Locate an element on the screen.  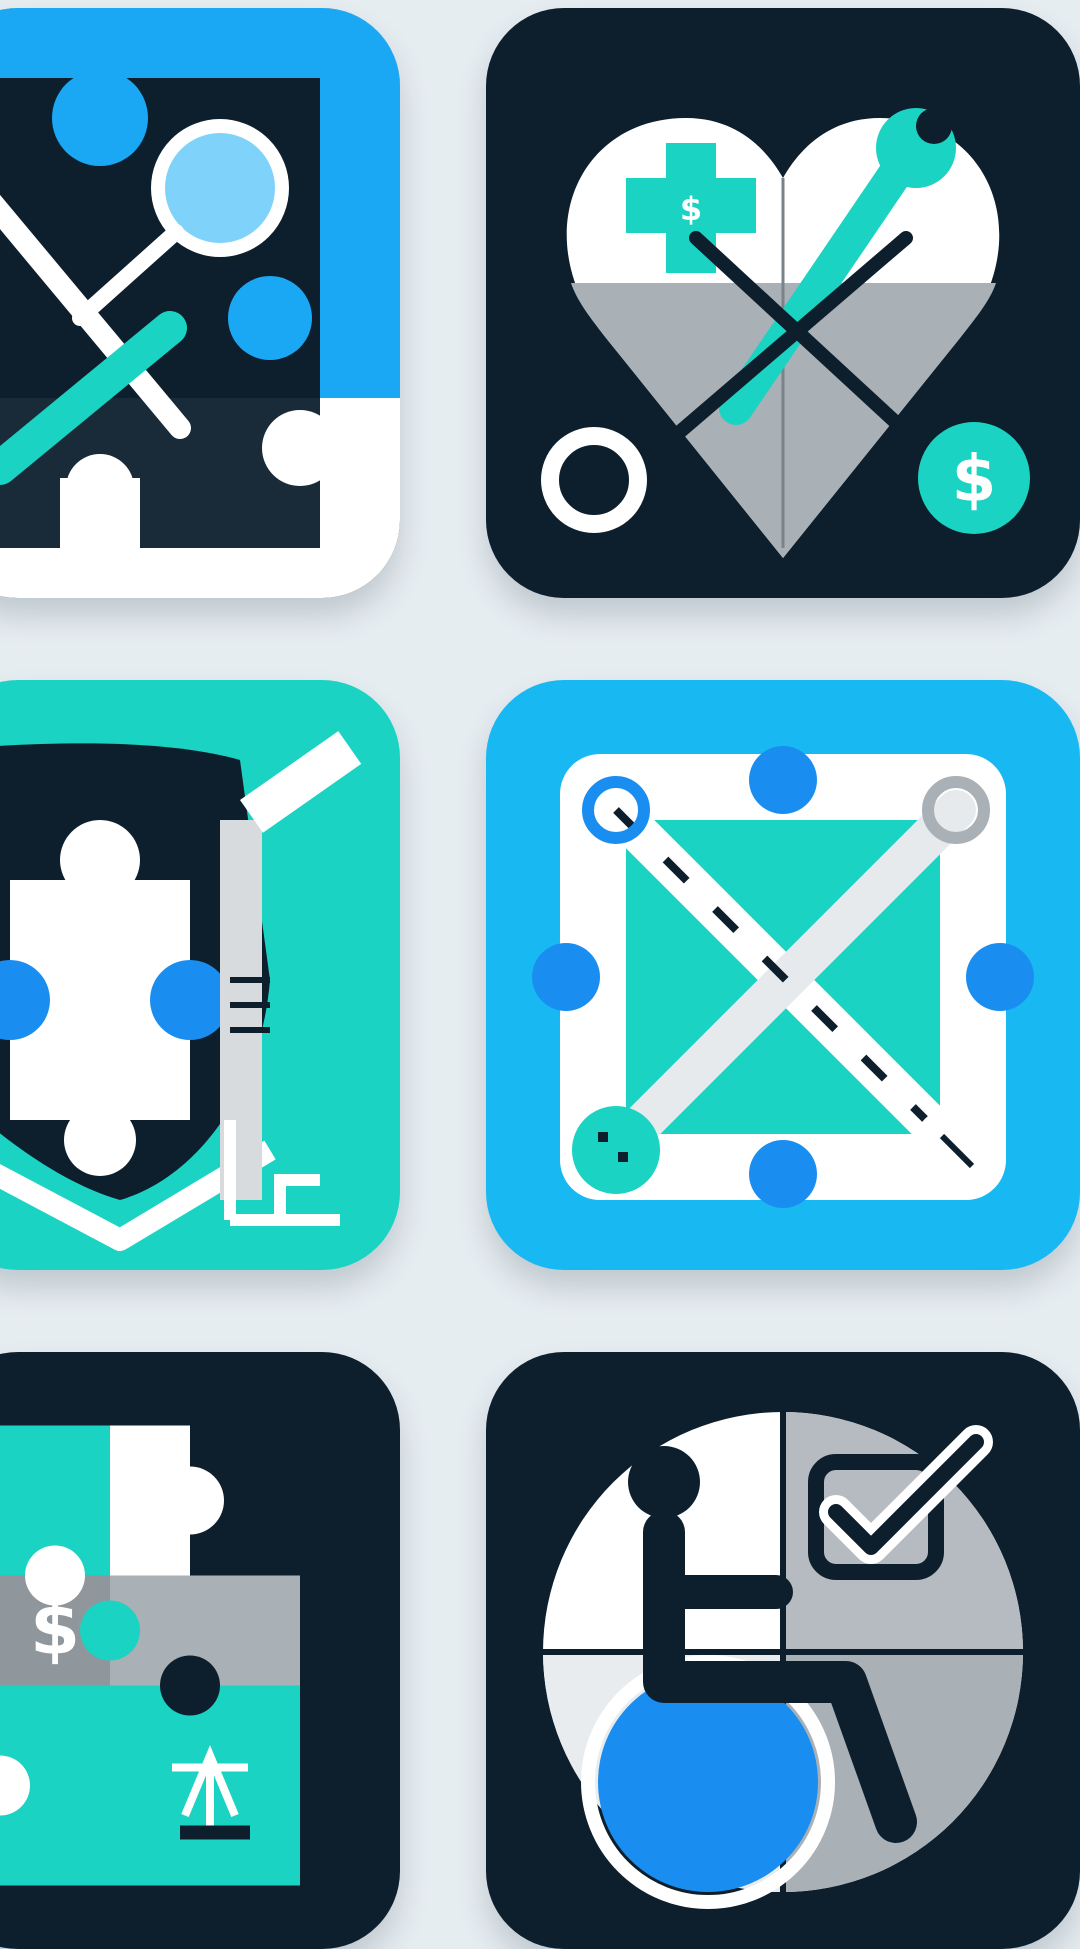
heart-icon: $ $ is located at coordinates (785, 333).